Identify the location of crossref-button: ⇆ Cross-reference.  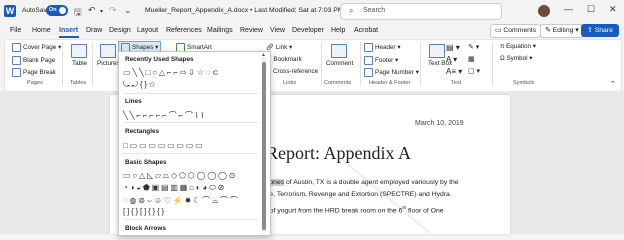
(292, 71).